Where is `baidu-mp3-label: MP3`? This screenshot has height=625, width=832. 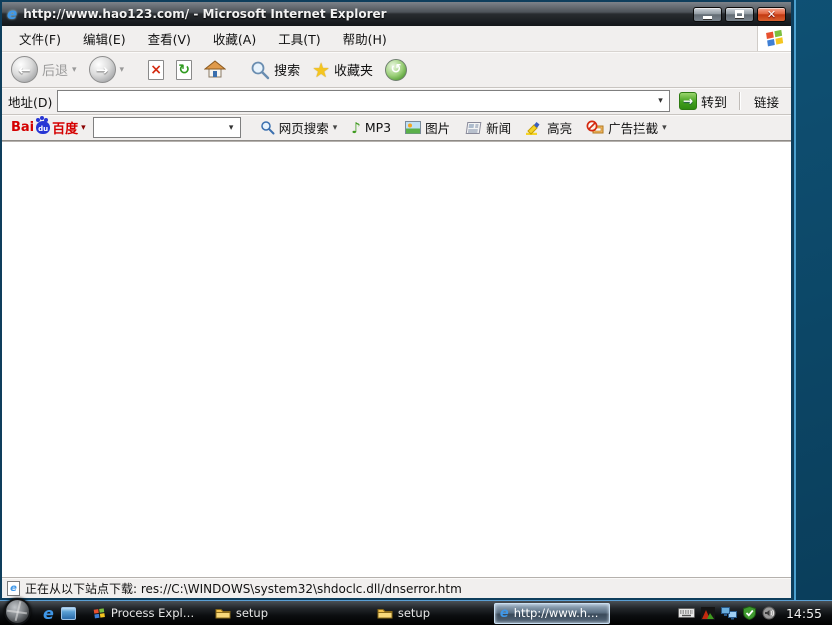
baidu-mp3-label: MP3 is located at coordinates (378, 127).